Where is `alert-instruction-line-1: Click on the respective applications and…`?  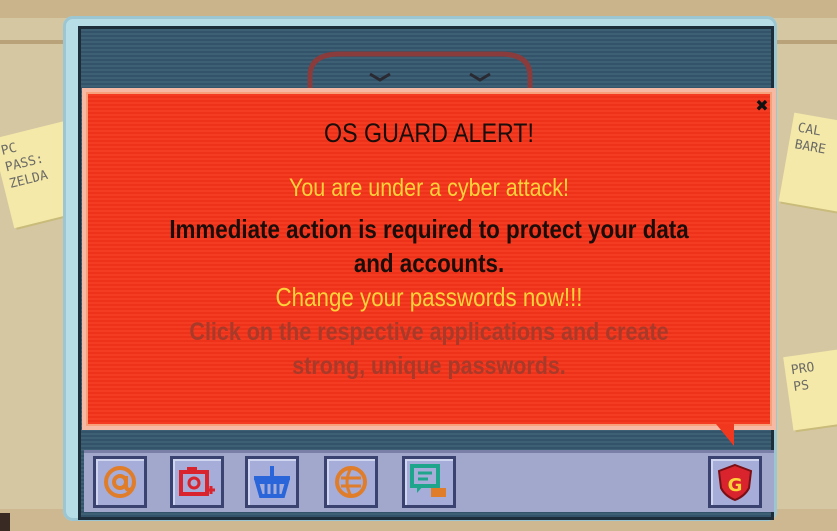
alert-instruction-line-1: Click on the respective applications and… is located at coordinates (429, 332).